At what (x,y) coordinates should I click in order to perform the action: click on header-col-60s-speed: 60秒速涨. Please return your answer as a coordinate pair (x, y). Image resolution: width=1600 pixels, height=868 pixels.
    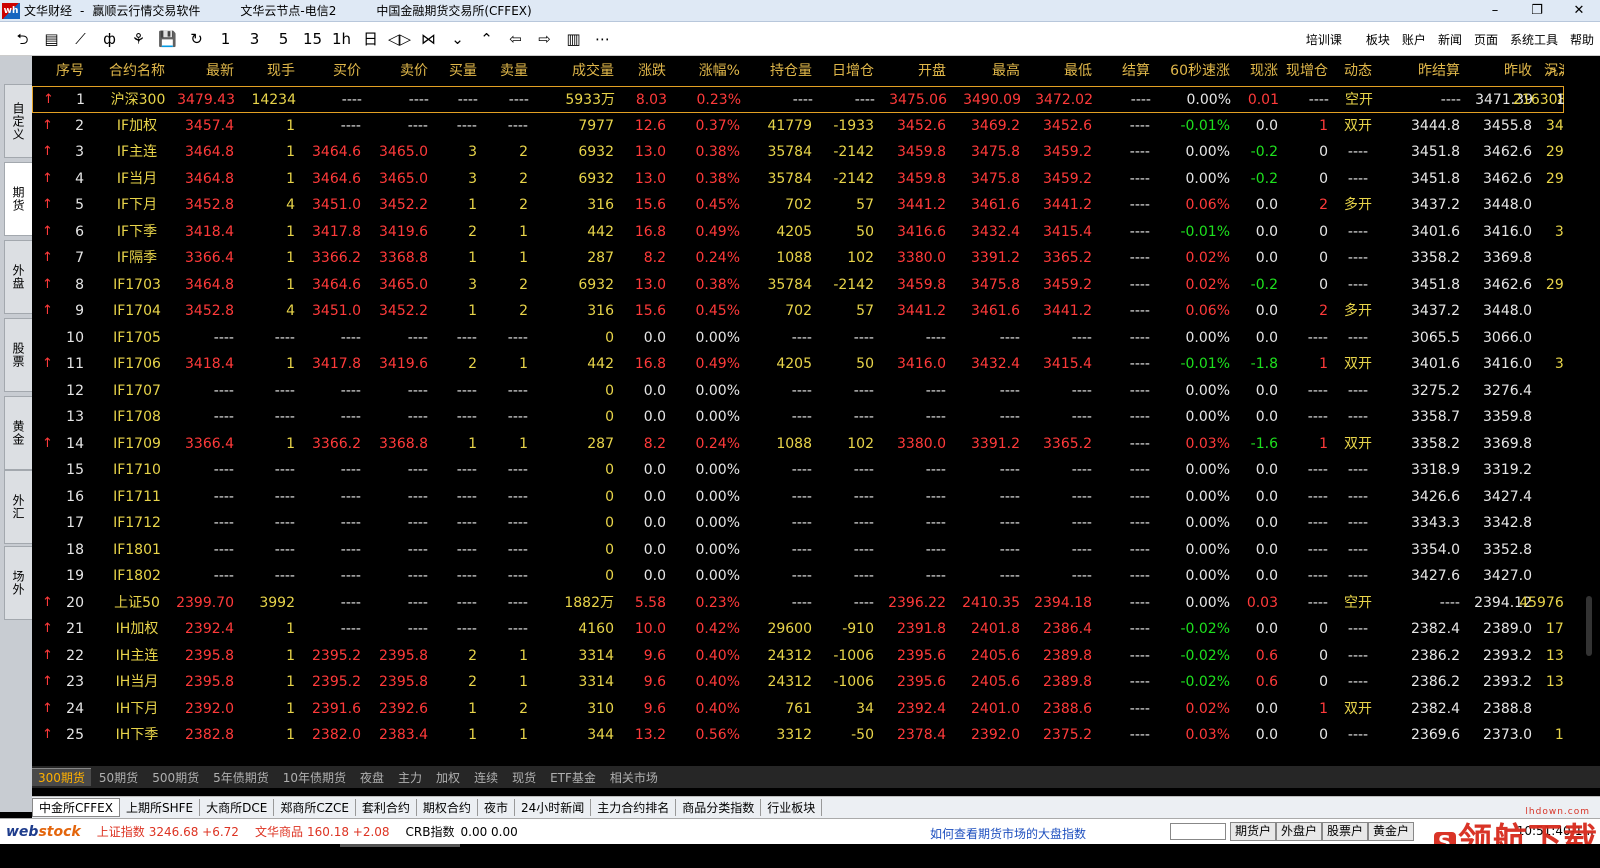
    Looking at the image, I should click on (1190, 69).